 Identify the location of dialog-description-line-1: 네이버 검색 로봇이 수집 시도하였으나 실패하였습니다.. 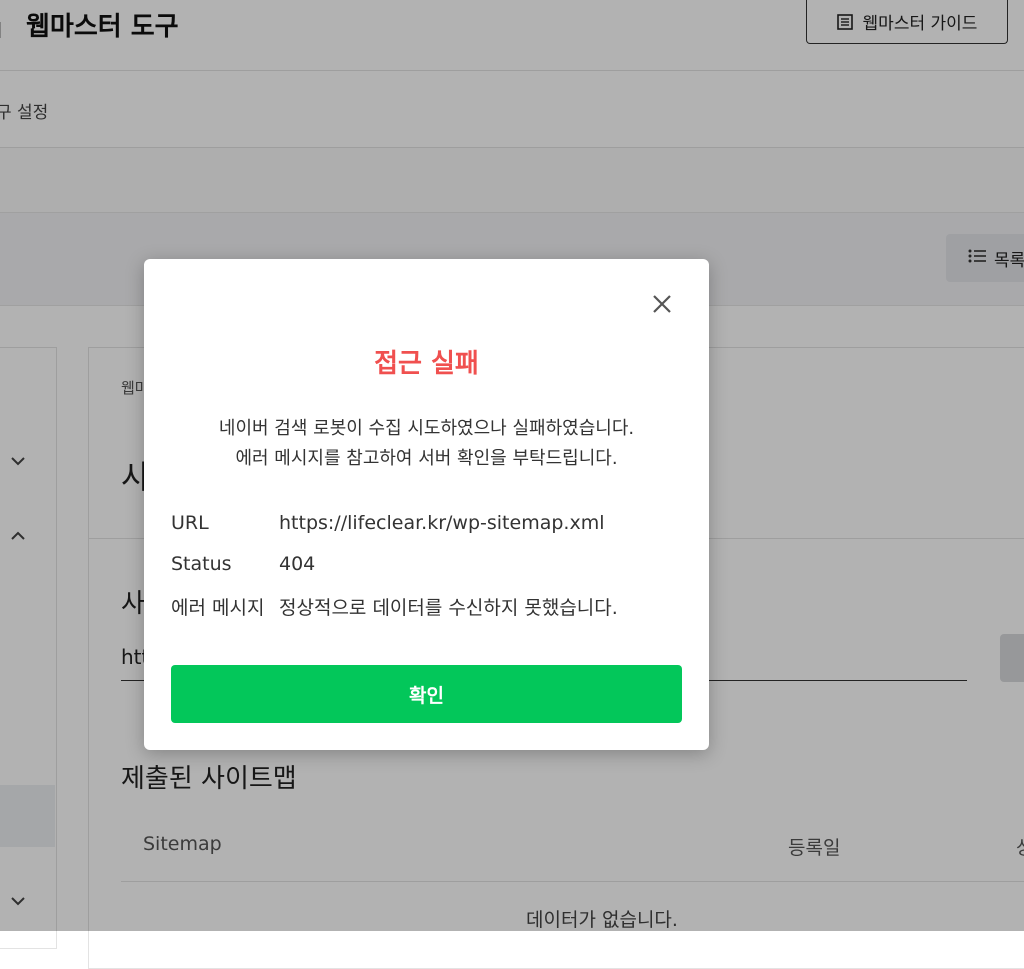
(426, 428).